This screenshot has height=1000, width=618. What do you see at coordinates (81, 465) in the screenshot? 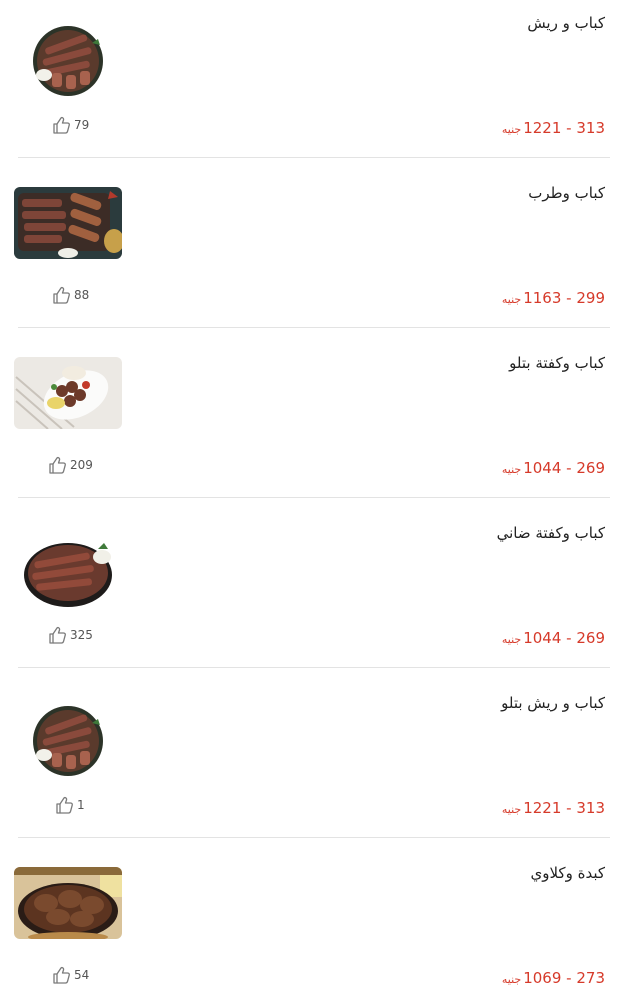
I see `likes-count: 209` at bounding box center [81, 465].